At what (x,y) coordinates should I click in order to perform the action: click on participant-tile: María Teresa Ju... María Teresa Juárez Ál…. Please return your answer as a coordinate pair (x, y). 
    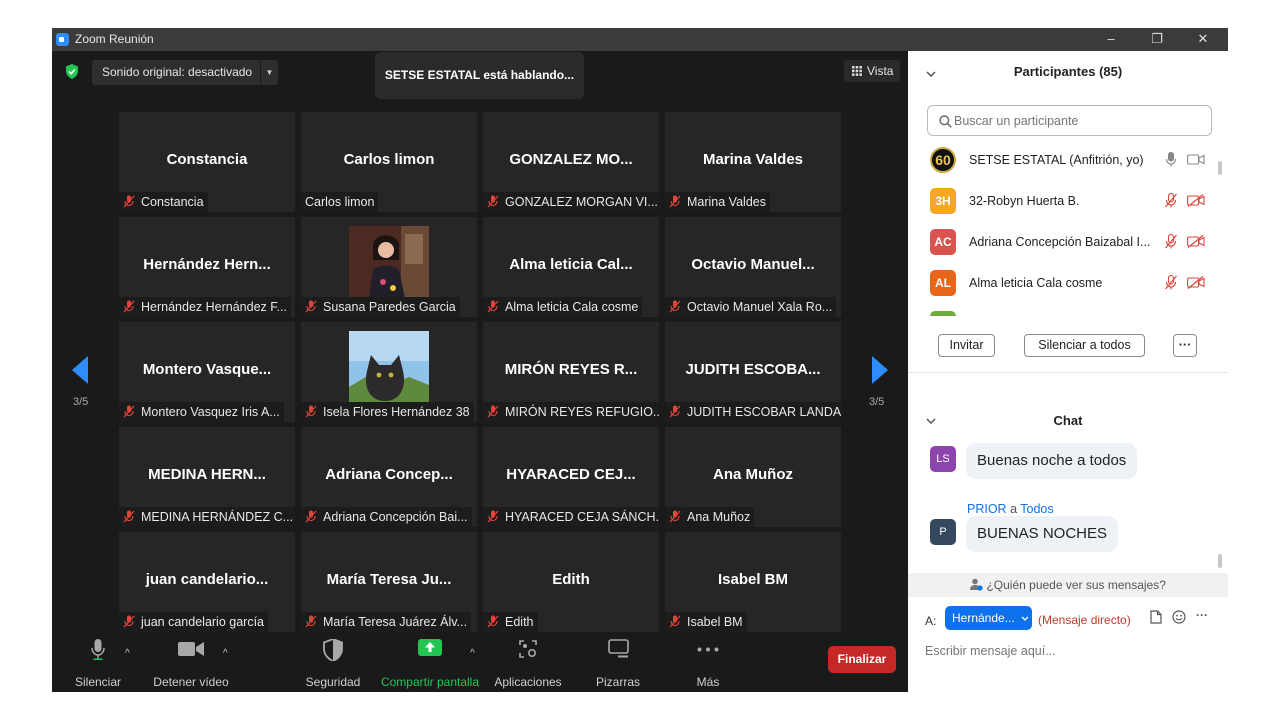
    Looking at the image, I should click on (389, 582).